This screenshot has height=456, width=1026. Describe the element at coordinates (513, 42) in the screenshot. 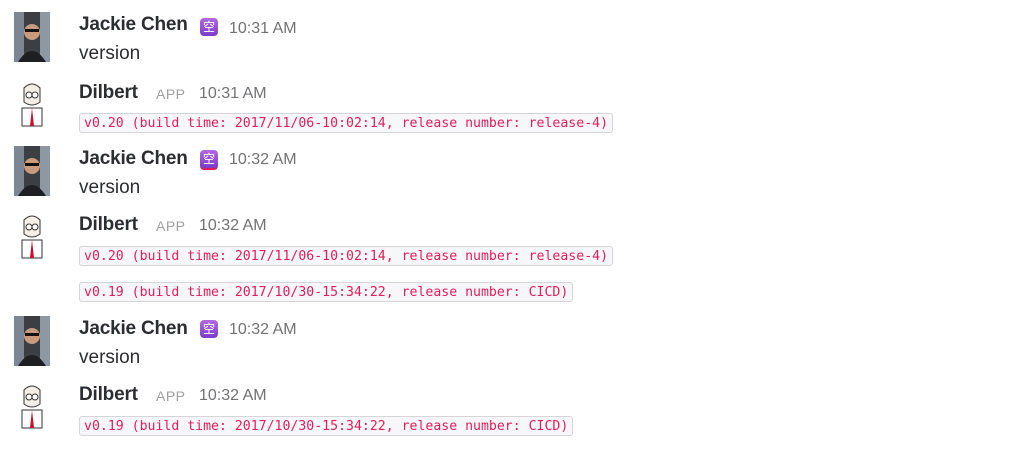

I see `message-item: Jackie Chen 空 10:31 AM version` at that location.